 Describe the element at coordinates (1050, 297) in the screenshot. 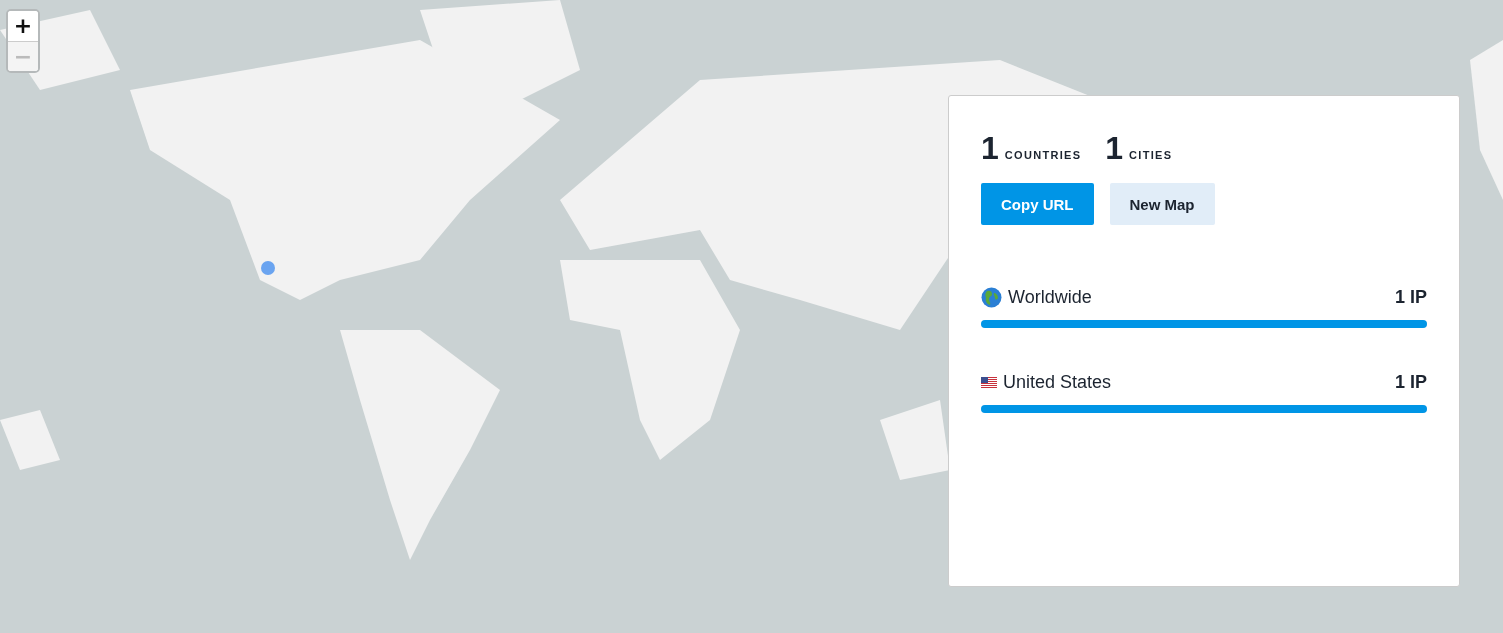

I see `region-name: Worldwide` at that location.